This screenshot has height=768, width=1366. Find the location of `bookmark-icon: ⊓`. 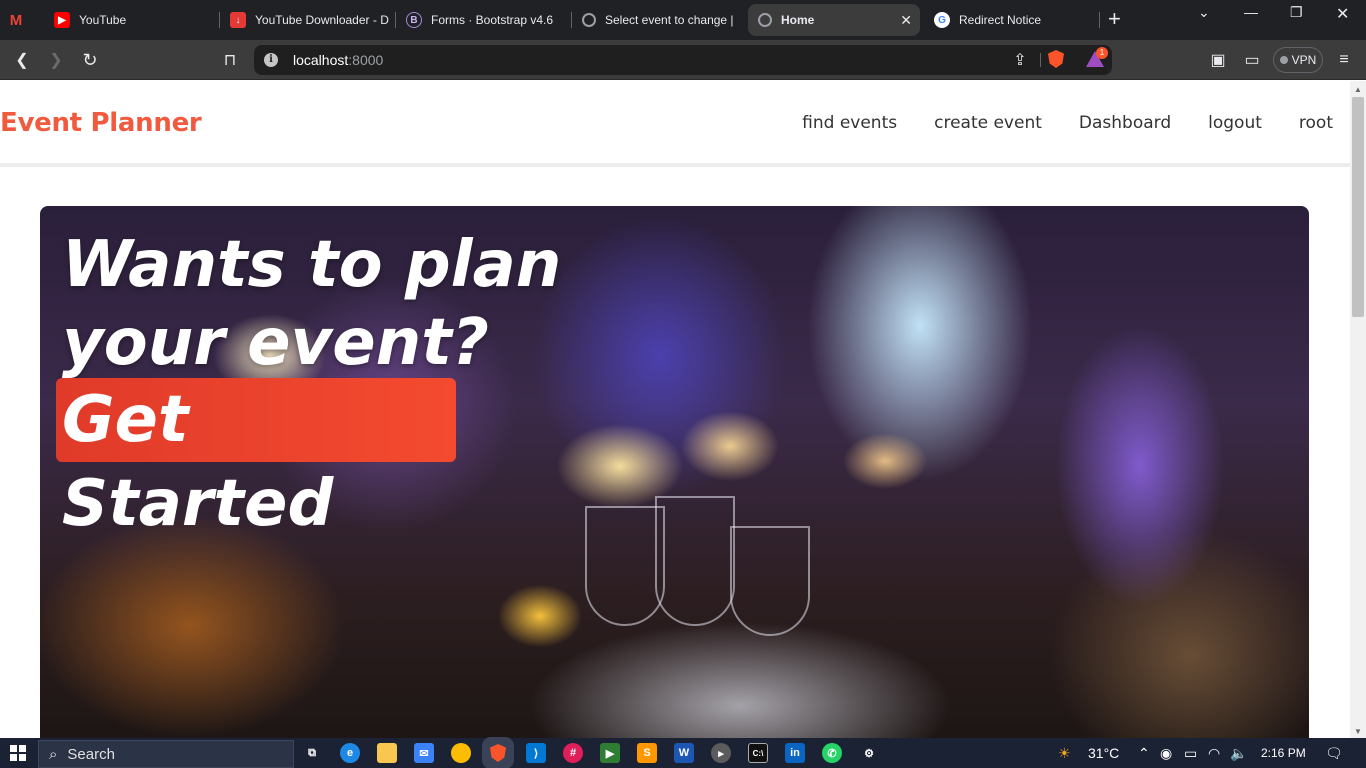

bookmark-icon: ⊓ is located at coordinates (230, 60).